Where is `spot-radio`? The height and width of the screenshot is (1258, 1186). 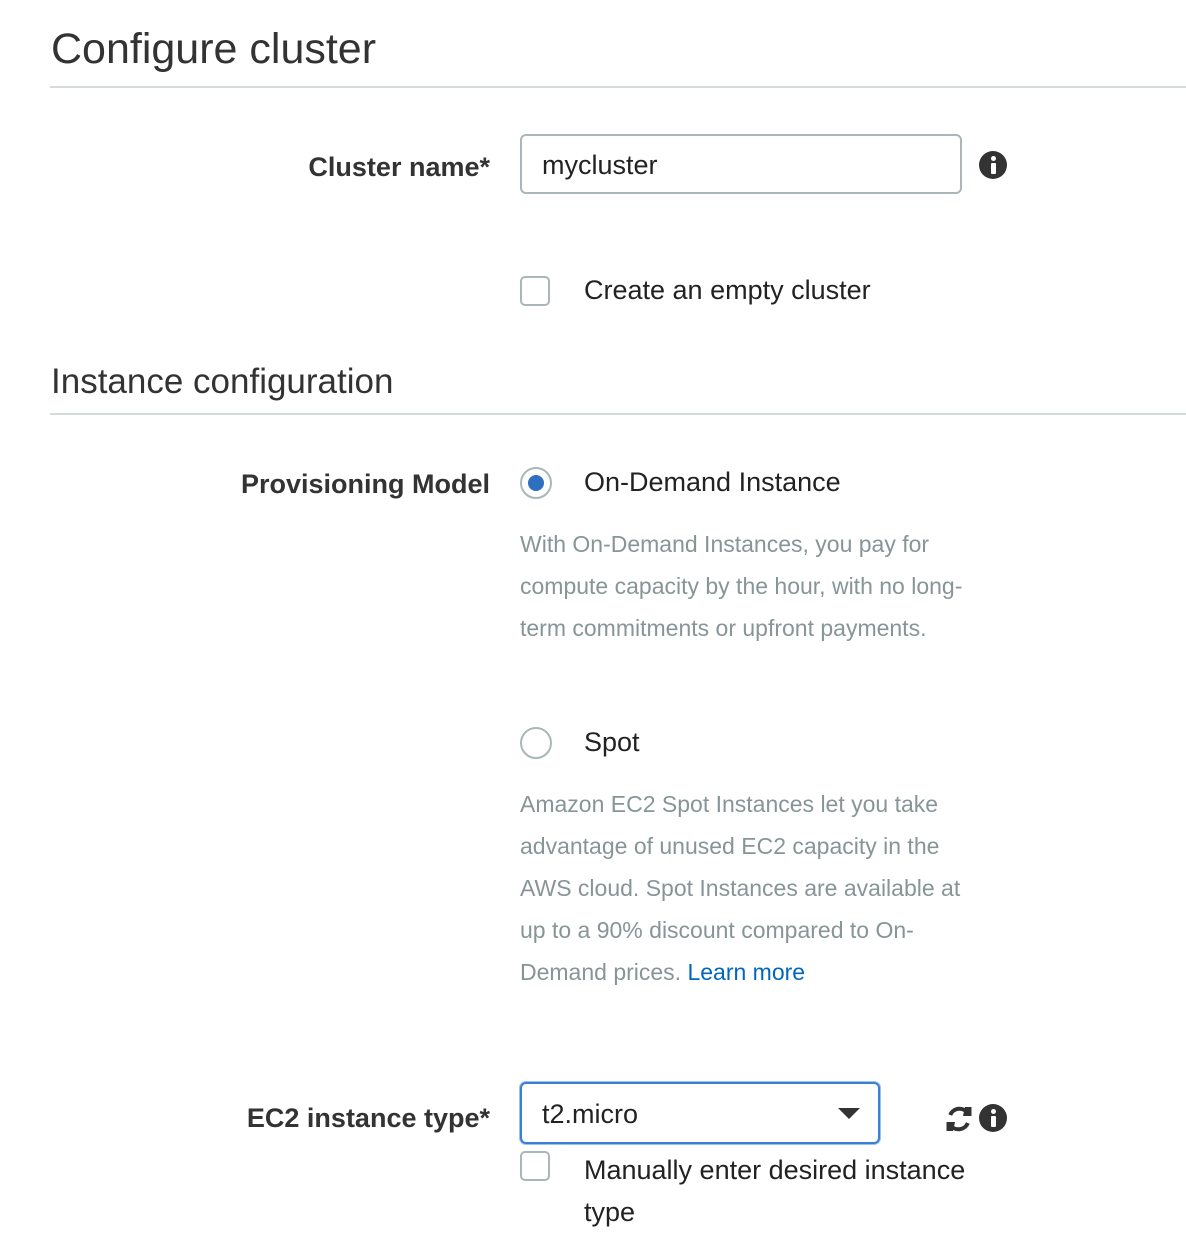
spot-radio is located at coordinates (536, 743).